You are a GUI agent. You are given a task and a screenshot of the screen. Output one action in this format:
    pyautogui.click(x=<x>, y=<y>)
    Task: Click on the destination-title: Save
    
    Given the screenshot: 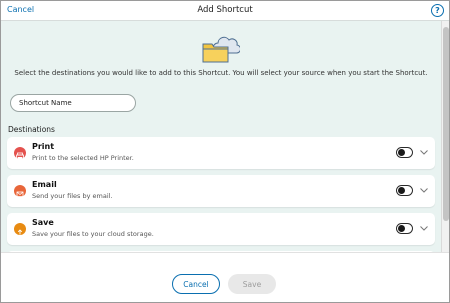 What is the action you would take?
    pyautogui.click(x=43, y=222)
    